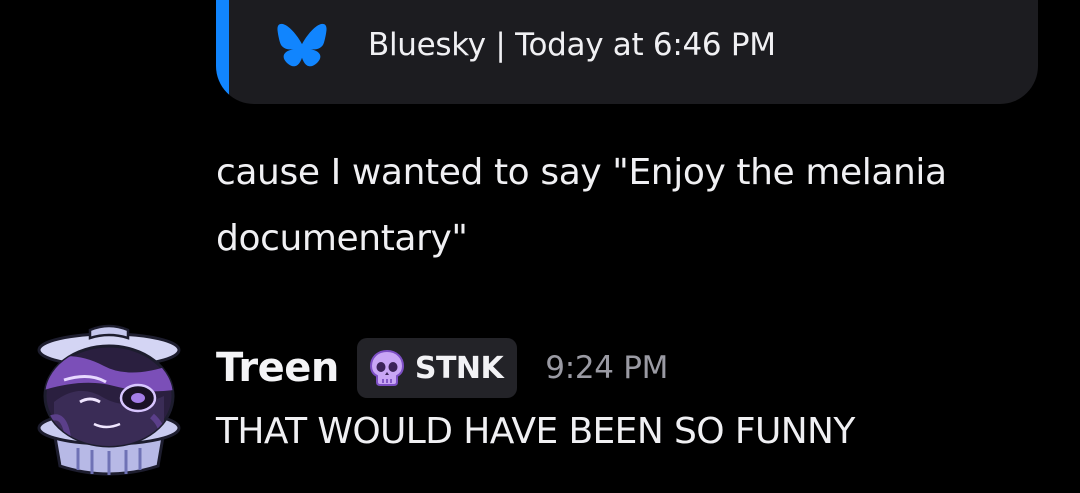  I want to click on embed-footer: Bluesky | Today at 6:46 PM, so click(526, 45).